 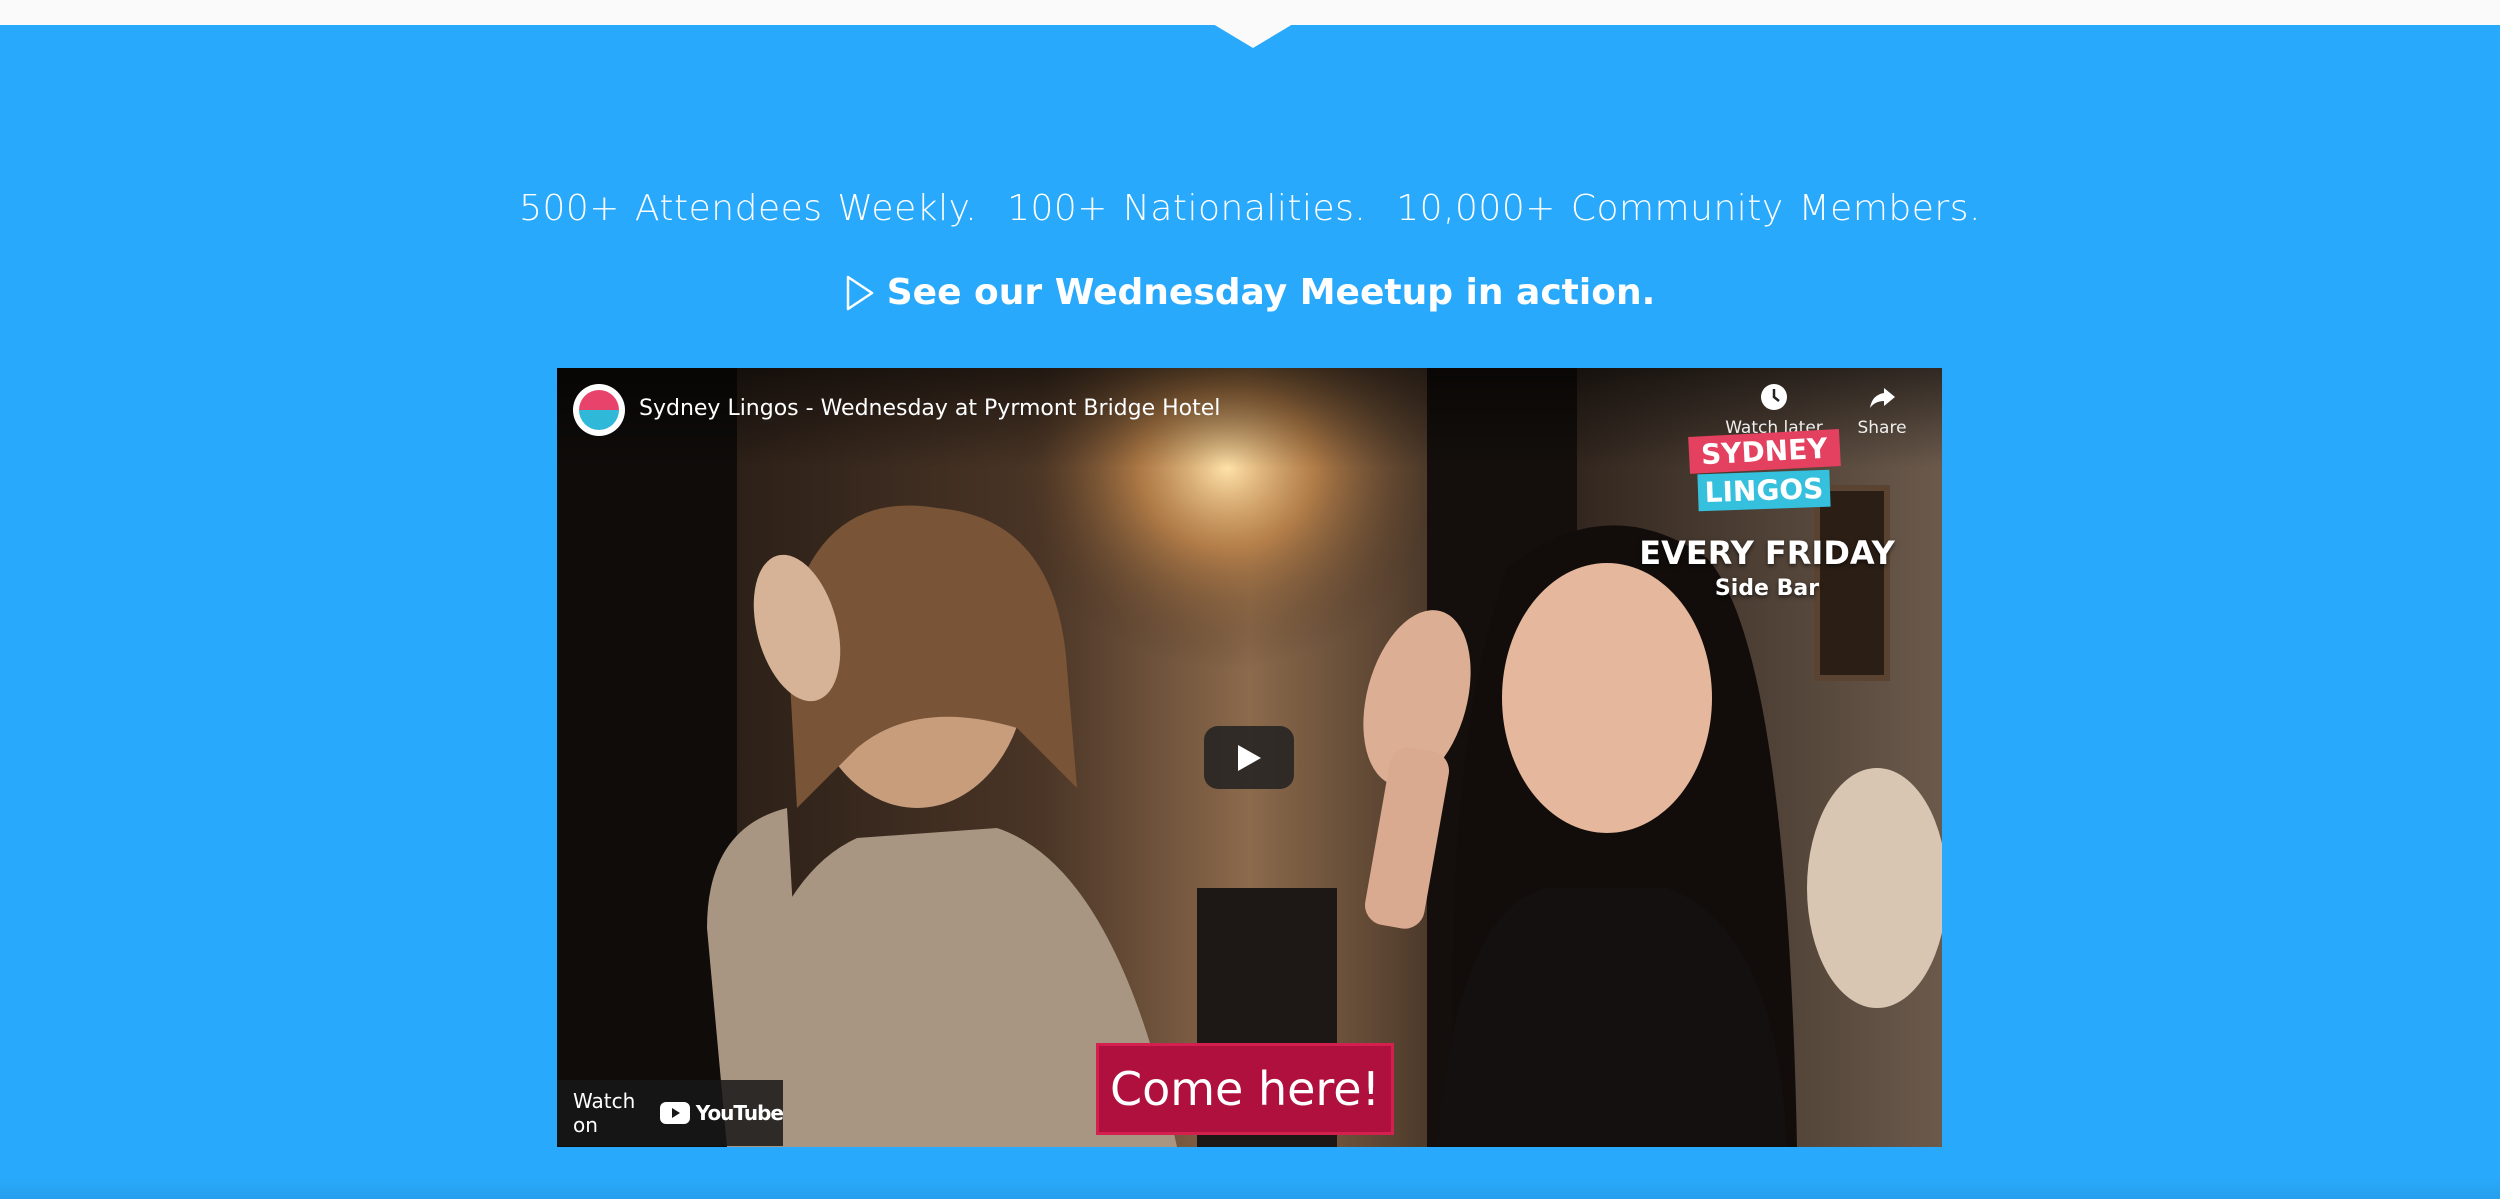 I want to click on every-friday-text: EVERY FRIDAY, so click(x=1767, y=553).